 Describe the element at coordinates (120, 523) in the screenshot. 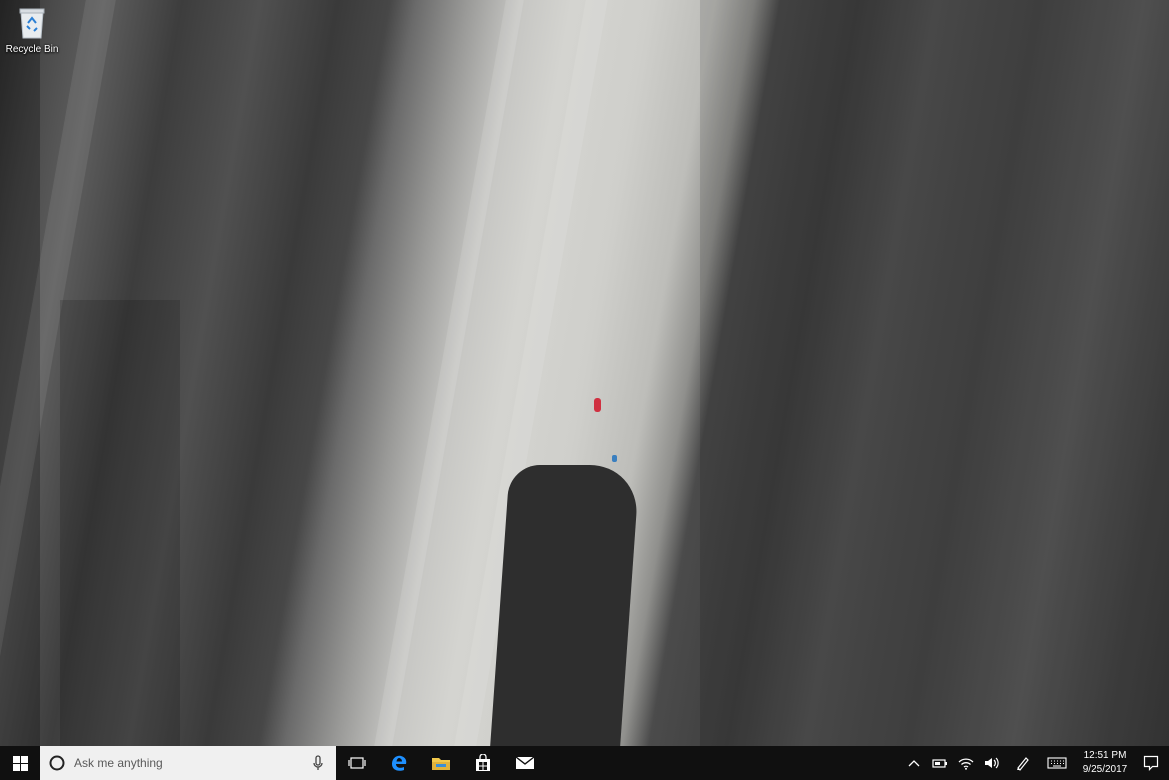

I see `wallpaper-shadow` at that location.